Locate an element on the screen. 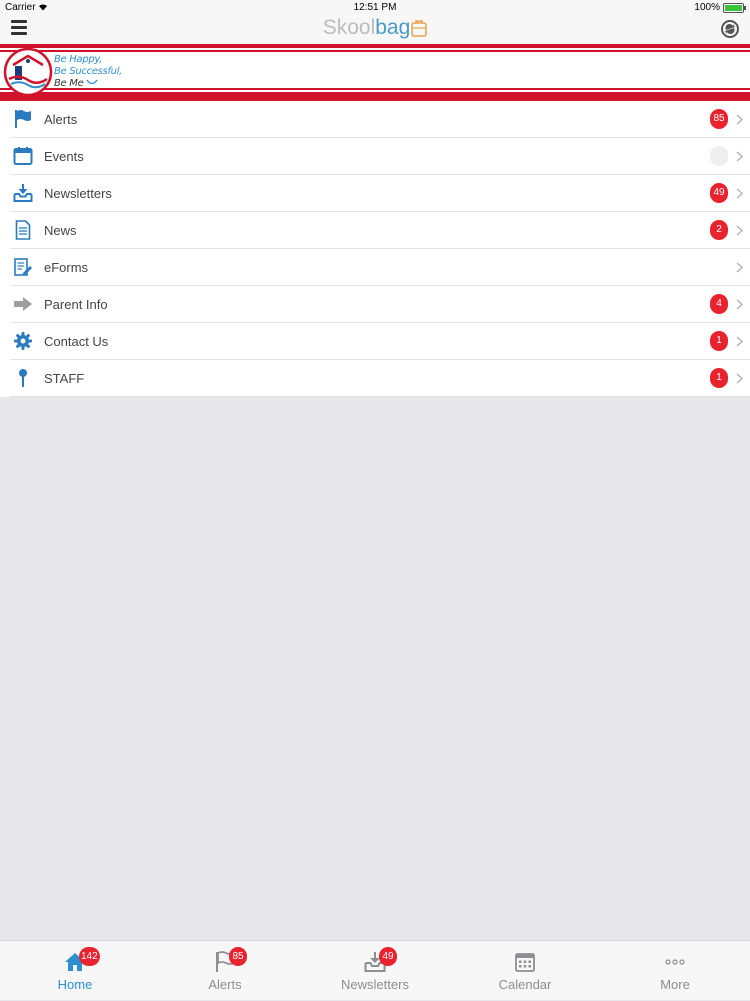  tab-home: 142 Home is located at coordinates (75, 971).